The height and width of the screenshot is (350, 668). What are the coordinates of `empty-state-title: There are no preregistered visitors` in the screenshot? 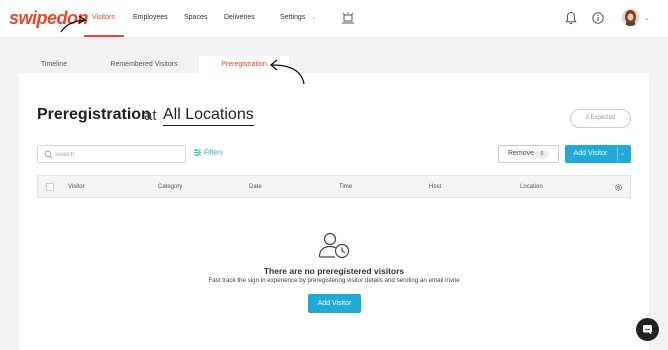 It's located at (334, 271).